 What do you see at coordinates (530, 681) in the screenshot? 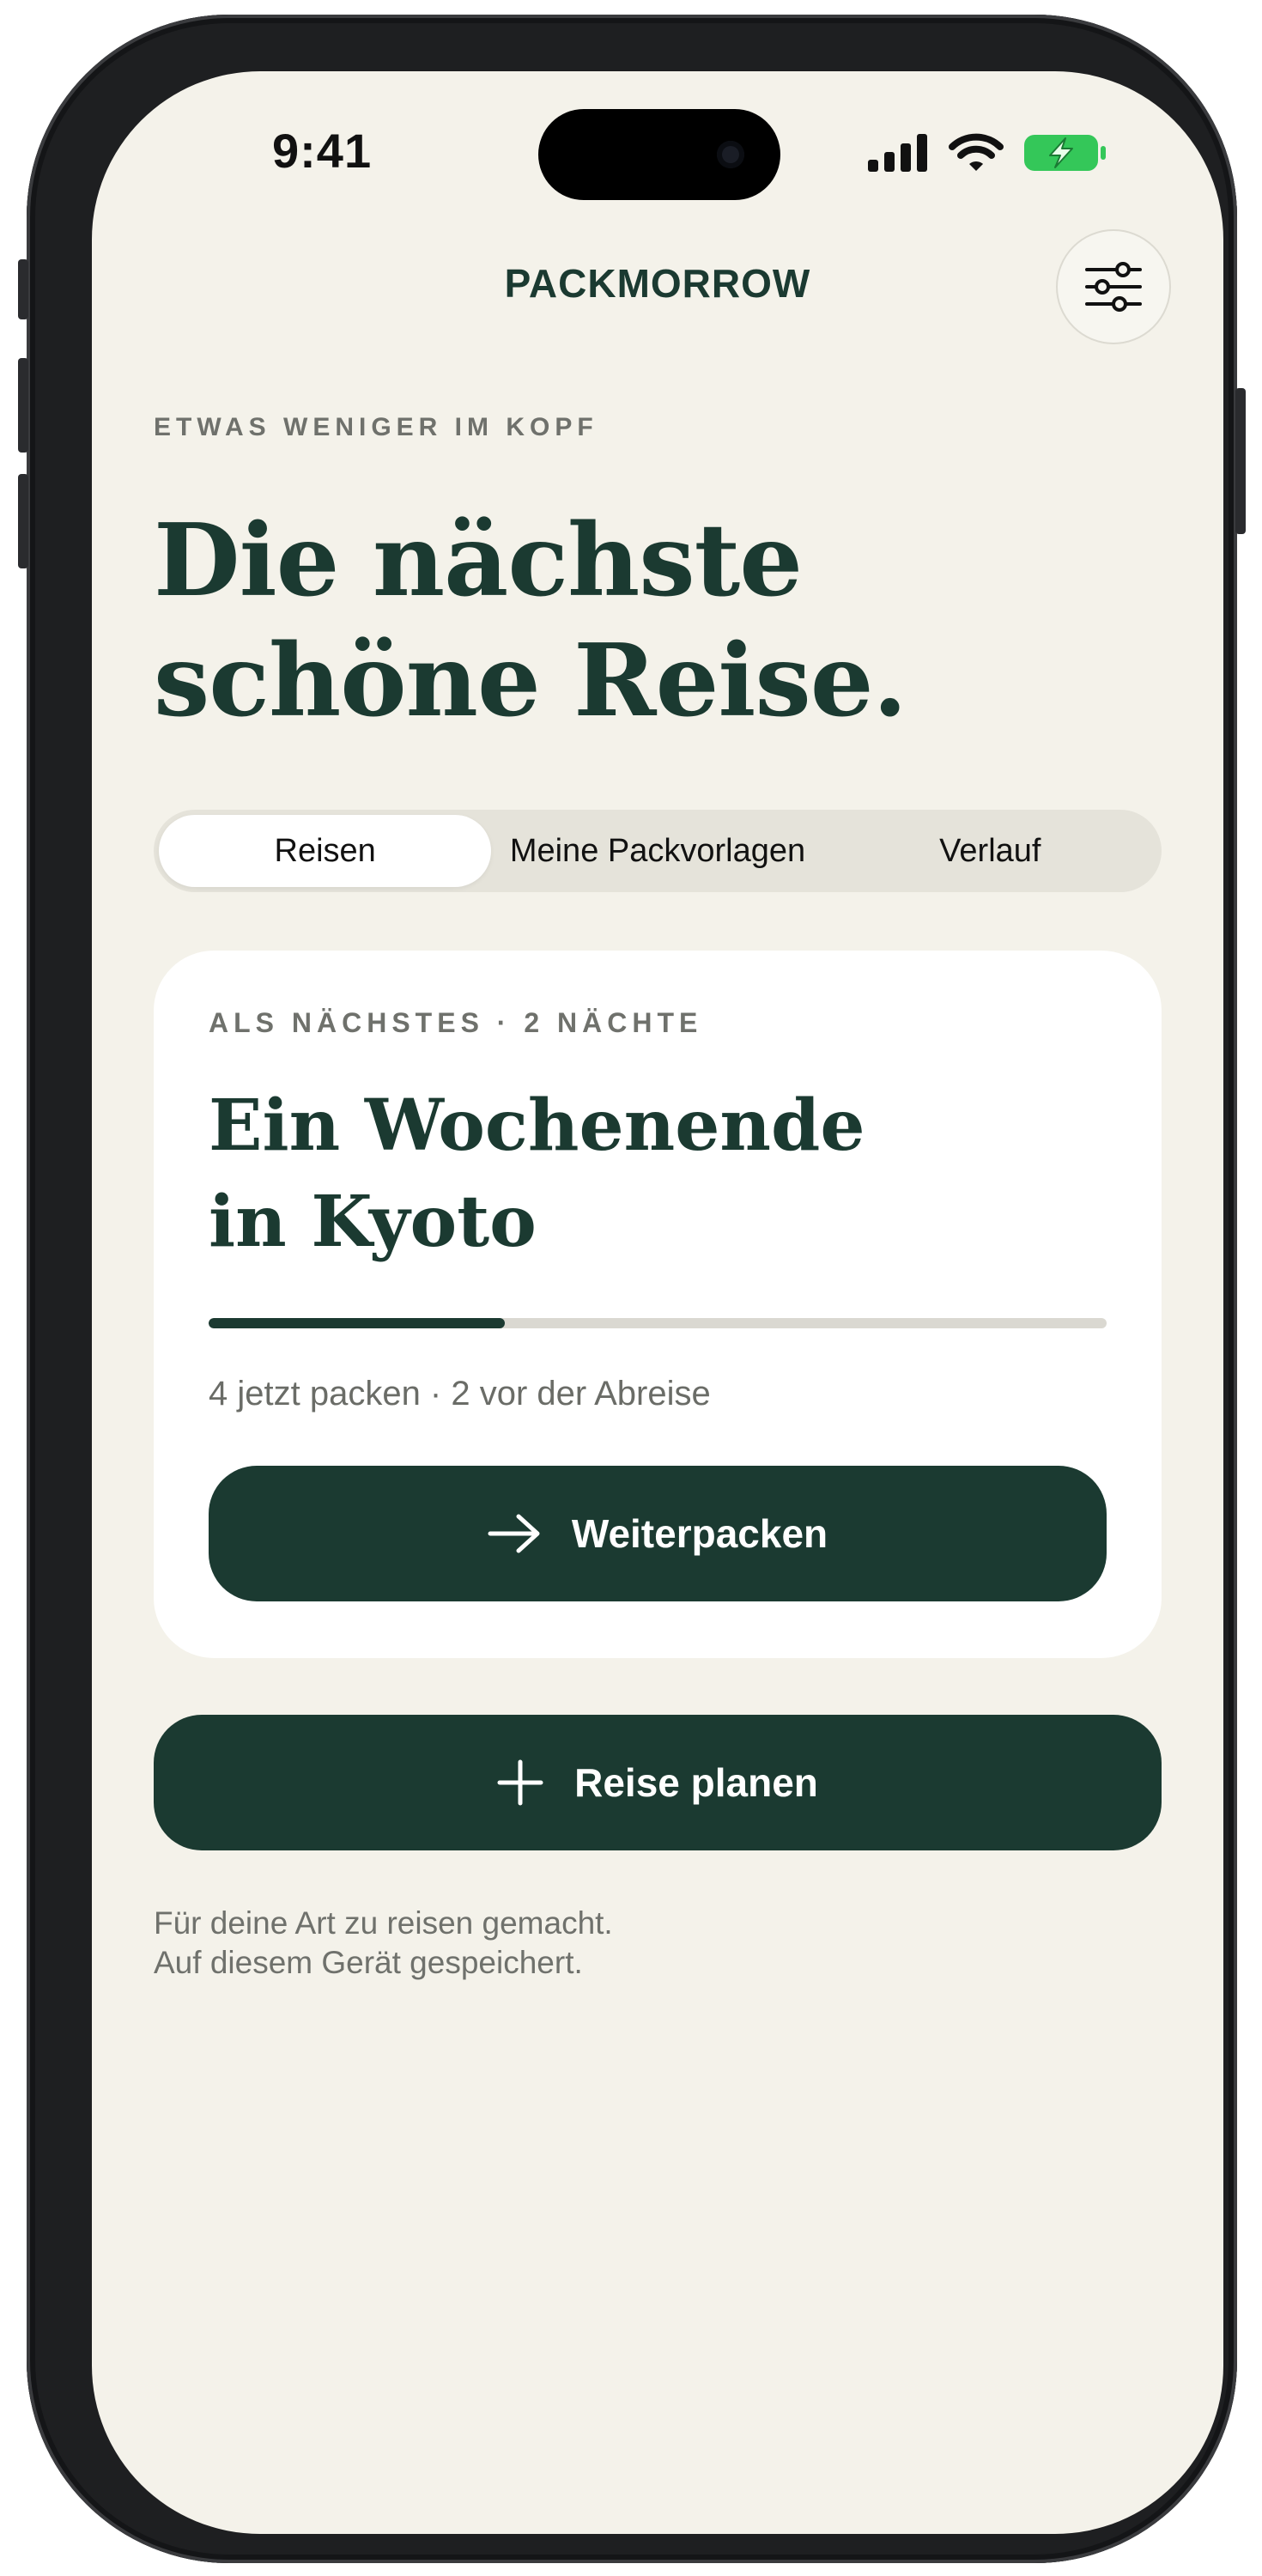
I see `headline-line-2: schöne Reise.` at bounding box center [530, 681].